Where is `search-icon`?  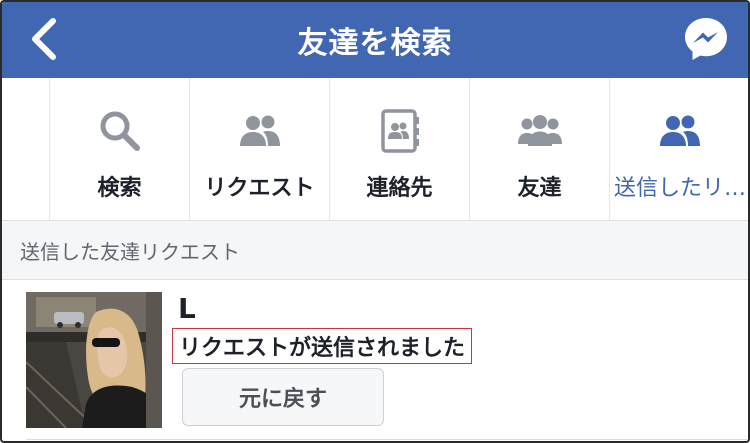 search-icon is located at coordinates (120, 131).